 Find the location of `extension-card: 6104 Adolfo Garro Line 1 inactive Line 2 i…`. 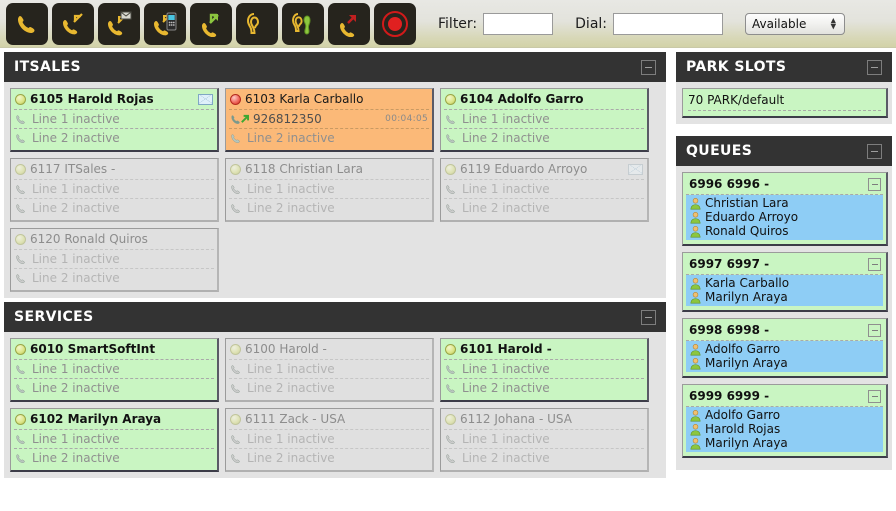

extension-card: 6104 Adolfo Garro Line 1 inactive Line 2 i… is located at coordinates (544, 120).